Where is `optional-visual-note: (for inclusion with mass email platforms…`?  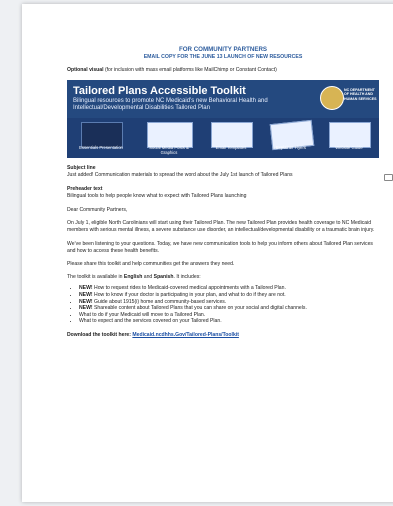 optional-visual-note: (for inclusion with mass email platforms… is located at coordinates (190, 70).